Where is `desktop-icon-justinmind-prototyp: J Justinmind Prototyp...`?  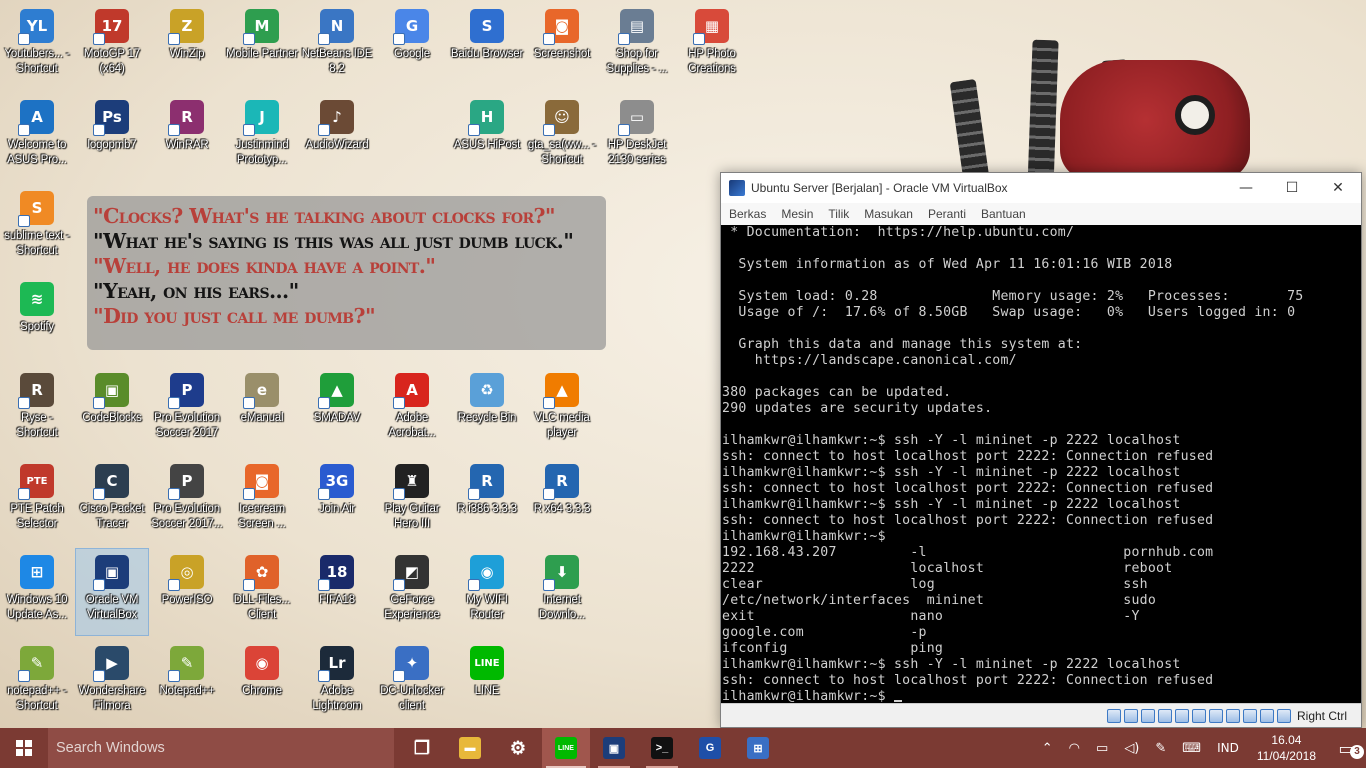 desktop-icon-justinmind-prototyp: J Justinmind Prototyp... is located at coordinates (262, 137).